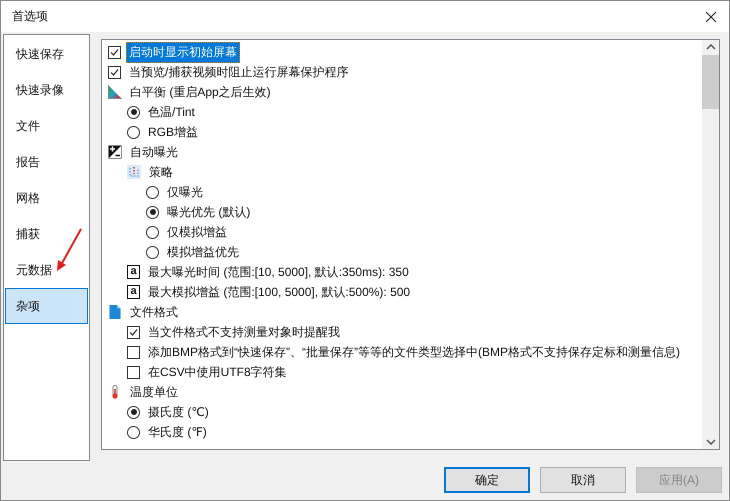  What do you see at coordinates (200, 92) in the screenshot?
I see `setting-label: 白平衡 (重启App之后生效)` at bounding box center [200, 92].